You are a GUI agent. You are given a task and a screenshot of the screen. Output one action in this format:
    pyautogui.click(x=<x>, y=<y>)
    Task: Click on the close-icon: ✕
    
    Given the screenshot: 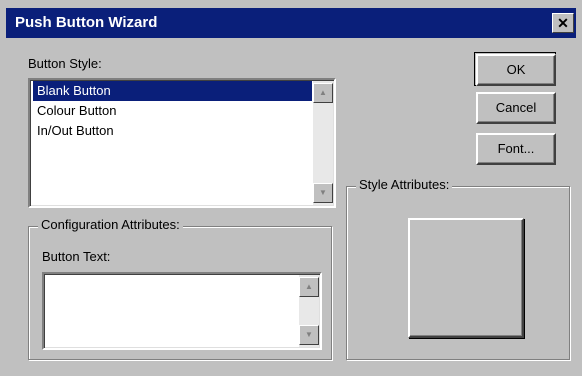 What is the action you would take?
    pyautogui.click(x=563, y=23)
    